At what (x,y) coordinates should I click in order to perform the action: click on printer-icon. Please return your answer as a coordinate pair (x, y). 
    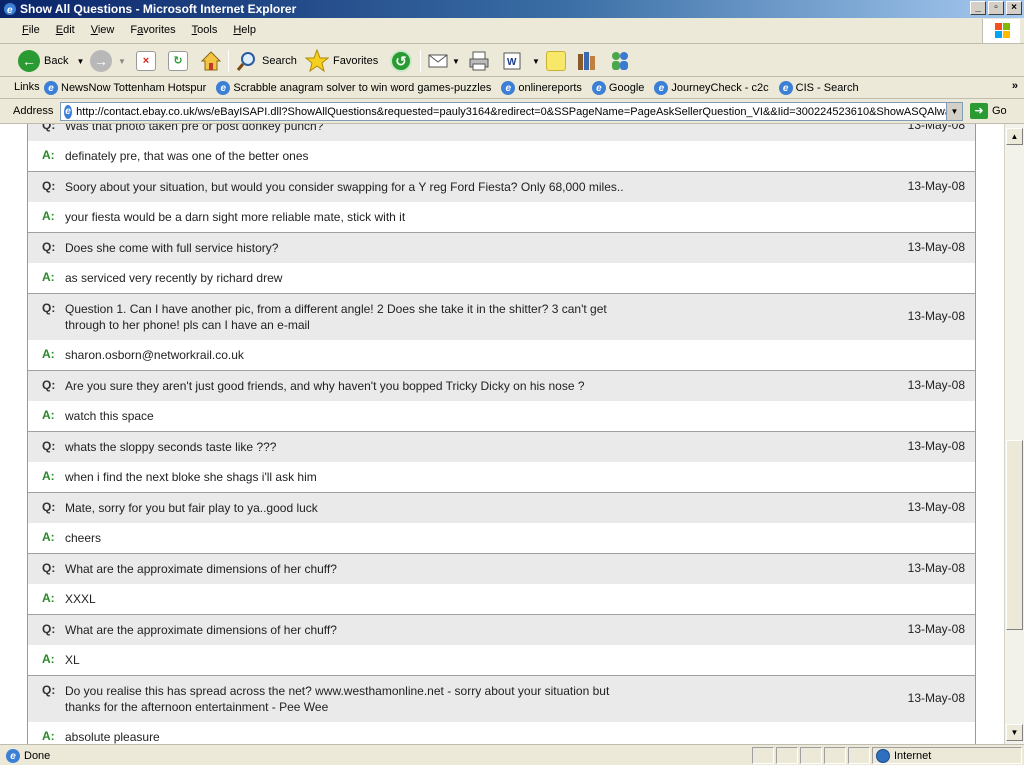
    Looking at the image, I should click on (479, 61).